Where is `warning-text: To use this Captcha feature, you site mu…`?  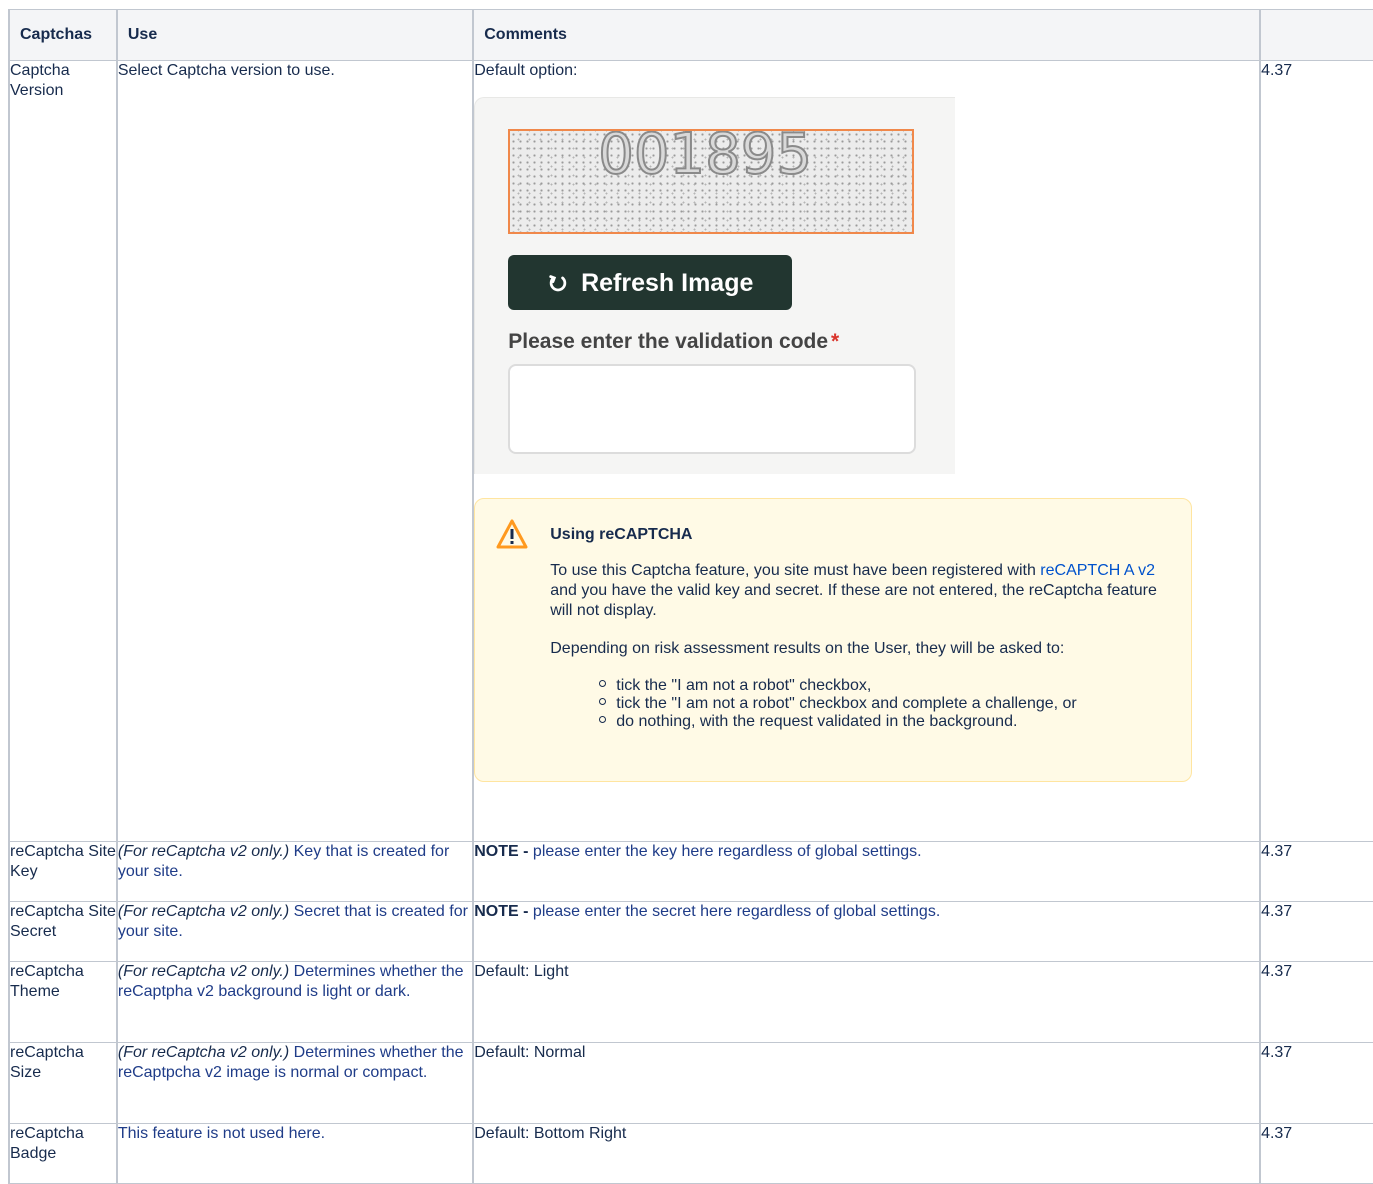
warning-text: To use this Captcha feature, you site mu… is located at coordinates (795, 570).